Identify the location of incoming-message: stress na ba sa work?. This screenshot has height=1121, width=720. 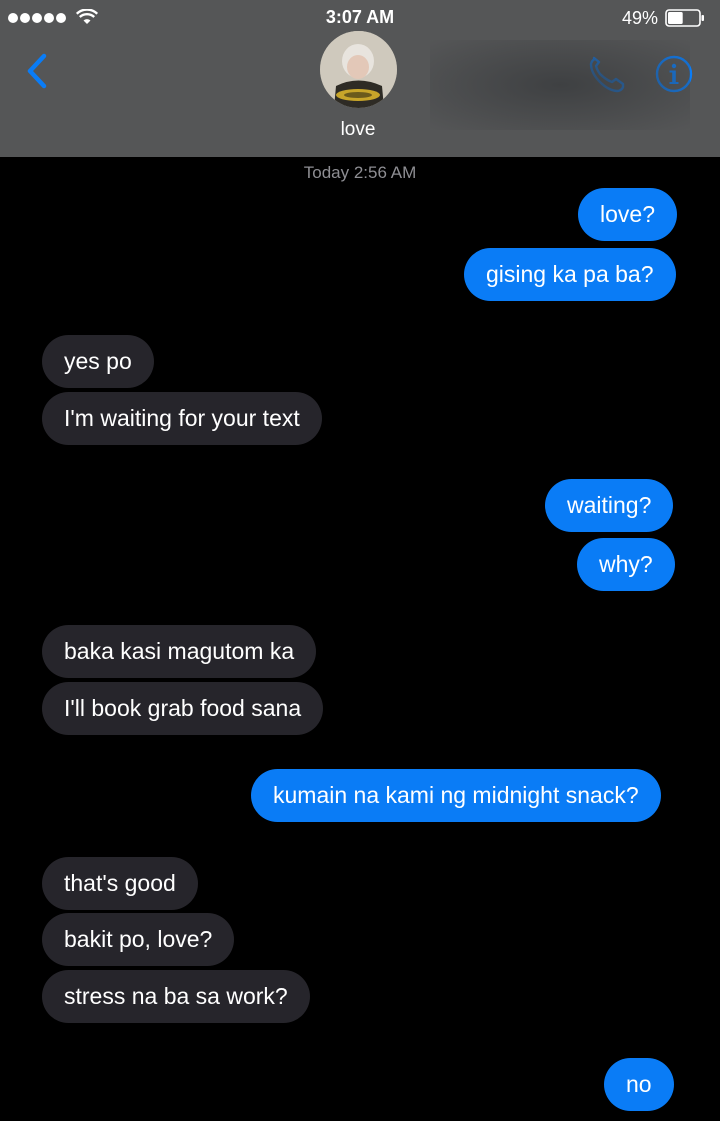
(166, 998).